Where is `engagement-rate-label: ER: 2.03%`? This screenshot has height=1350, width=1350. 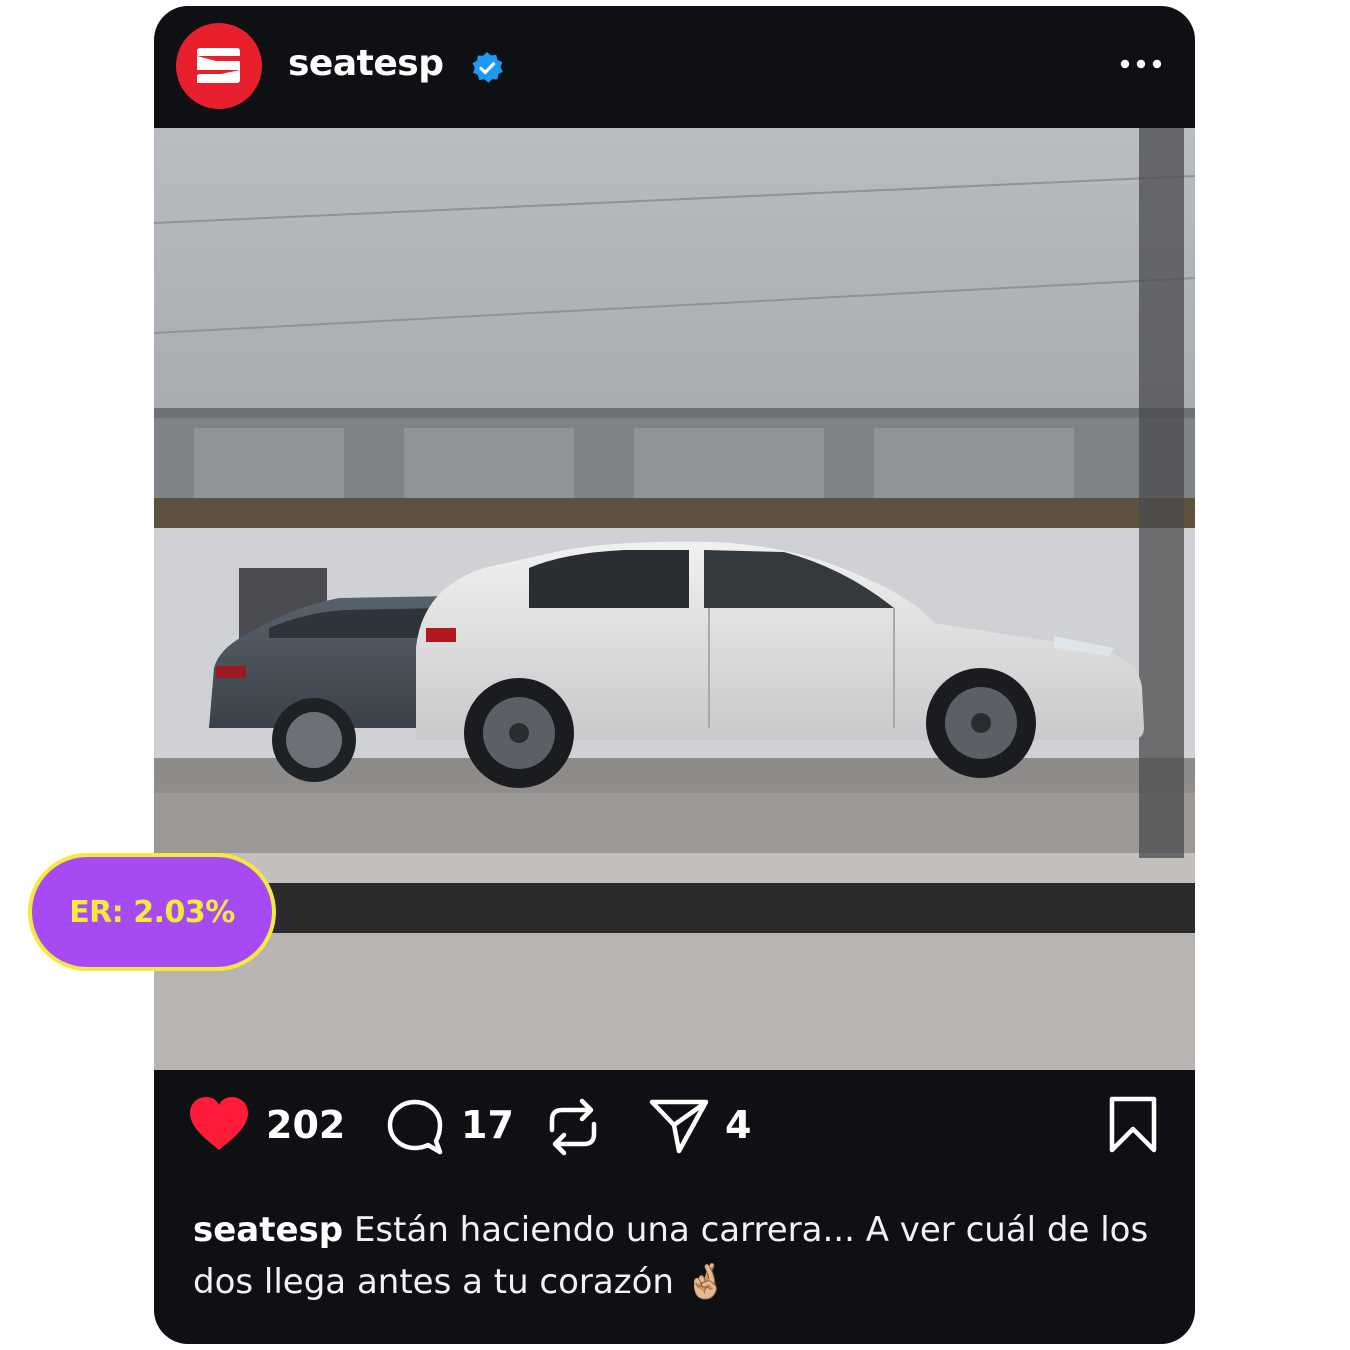
engagement-rate-label: ER: 2.03% is located at coordinates (152, 912).